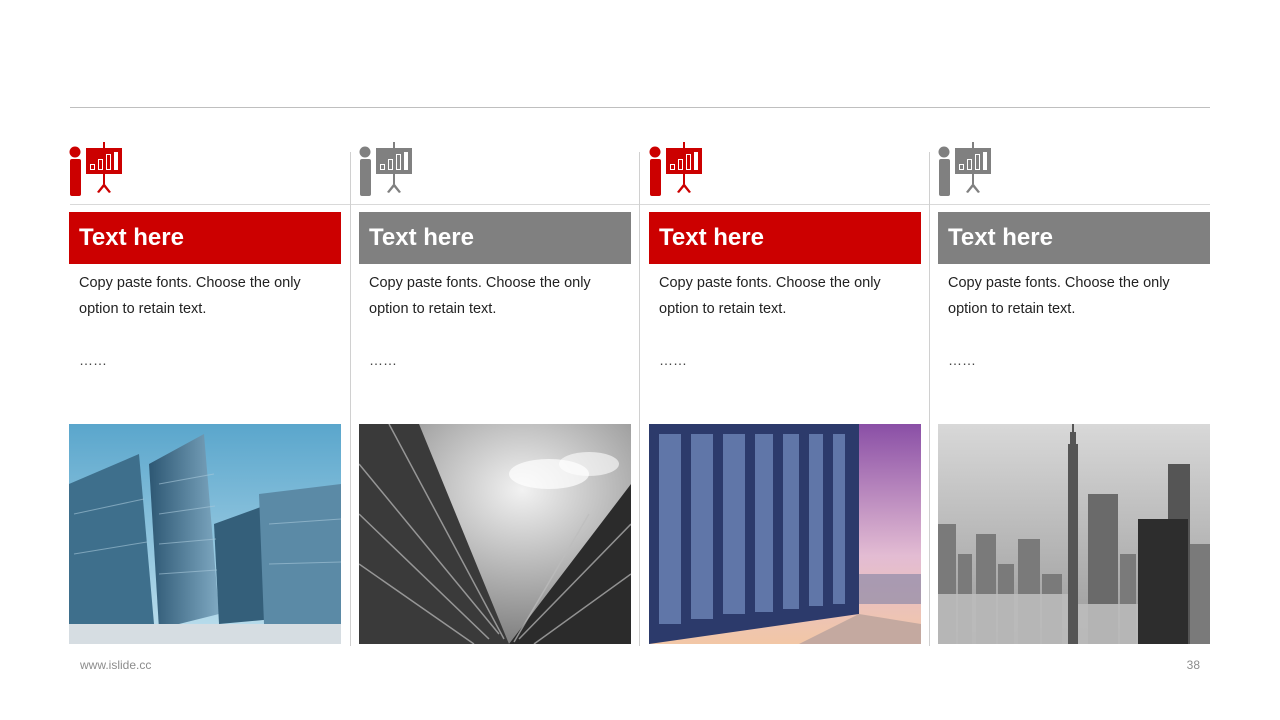 The height and width of the screenshot is (720, 1280). Describe the element at coordinates (1074, 534) in the screenshot. I see `city-skyline-photo` at that location.